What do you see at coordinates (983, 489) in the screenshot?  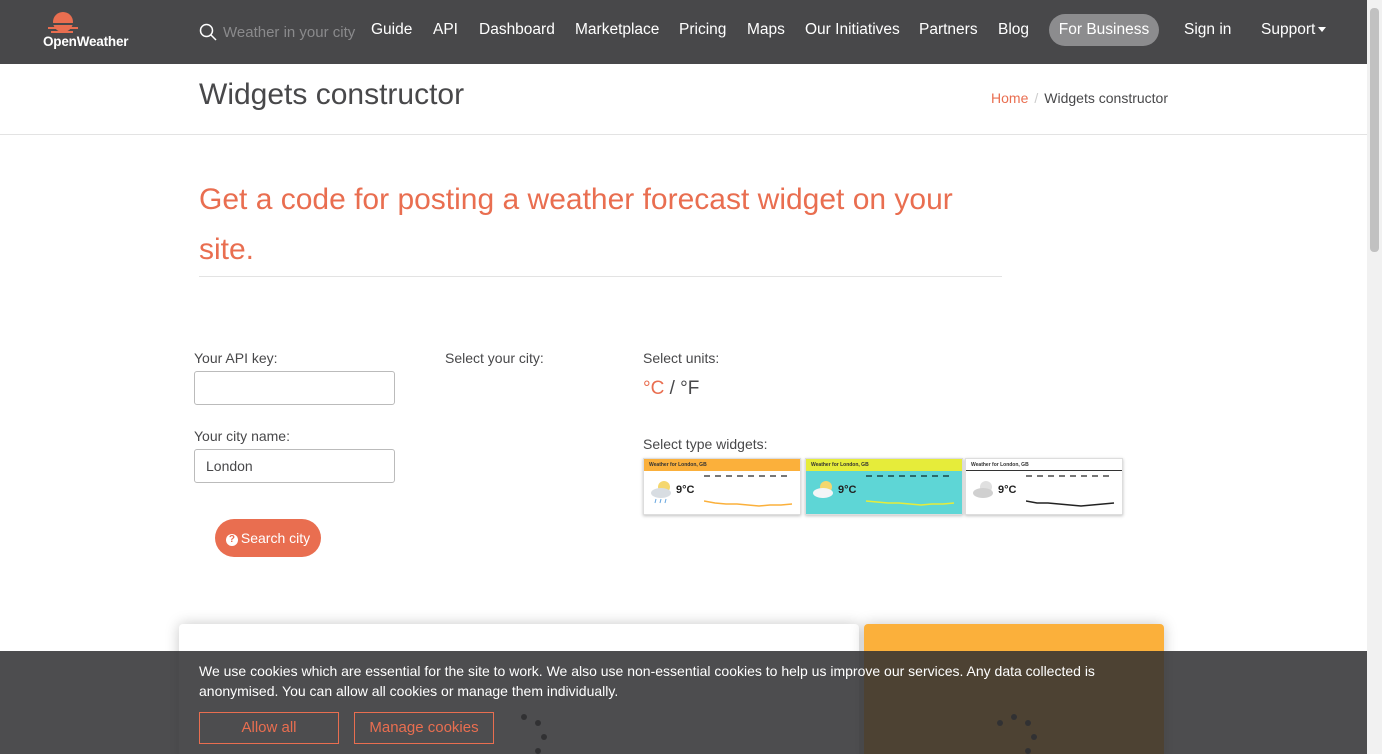 I see `cloud-icon` at bounding box center [983, 489].